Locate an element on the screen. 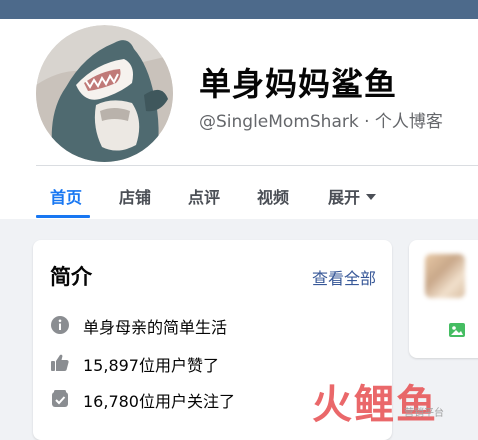 This screenshot has width=478, height=440. profile-name: 单身妈妈鲨鱼 is located at coordinates (298, 84).